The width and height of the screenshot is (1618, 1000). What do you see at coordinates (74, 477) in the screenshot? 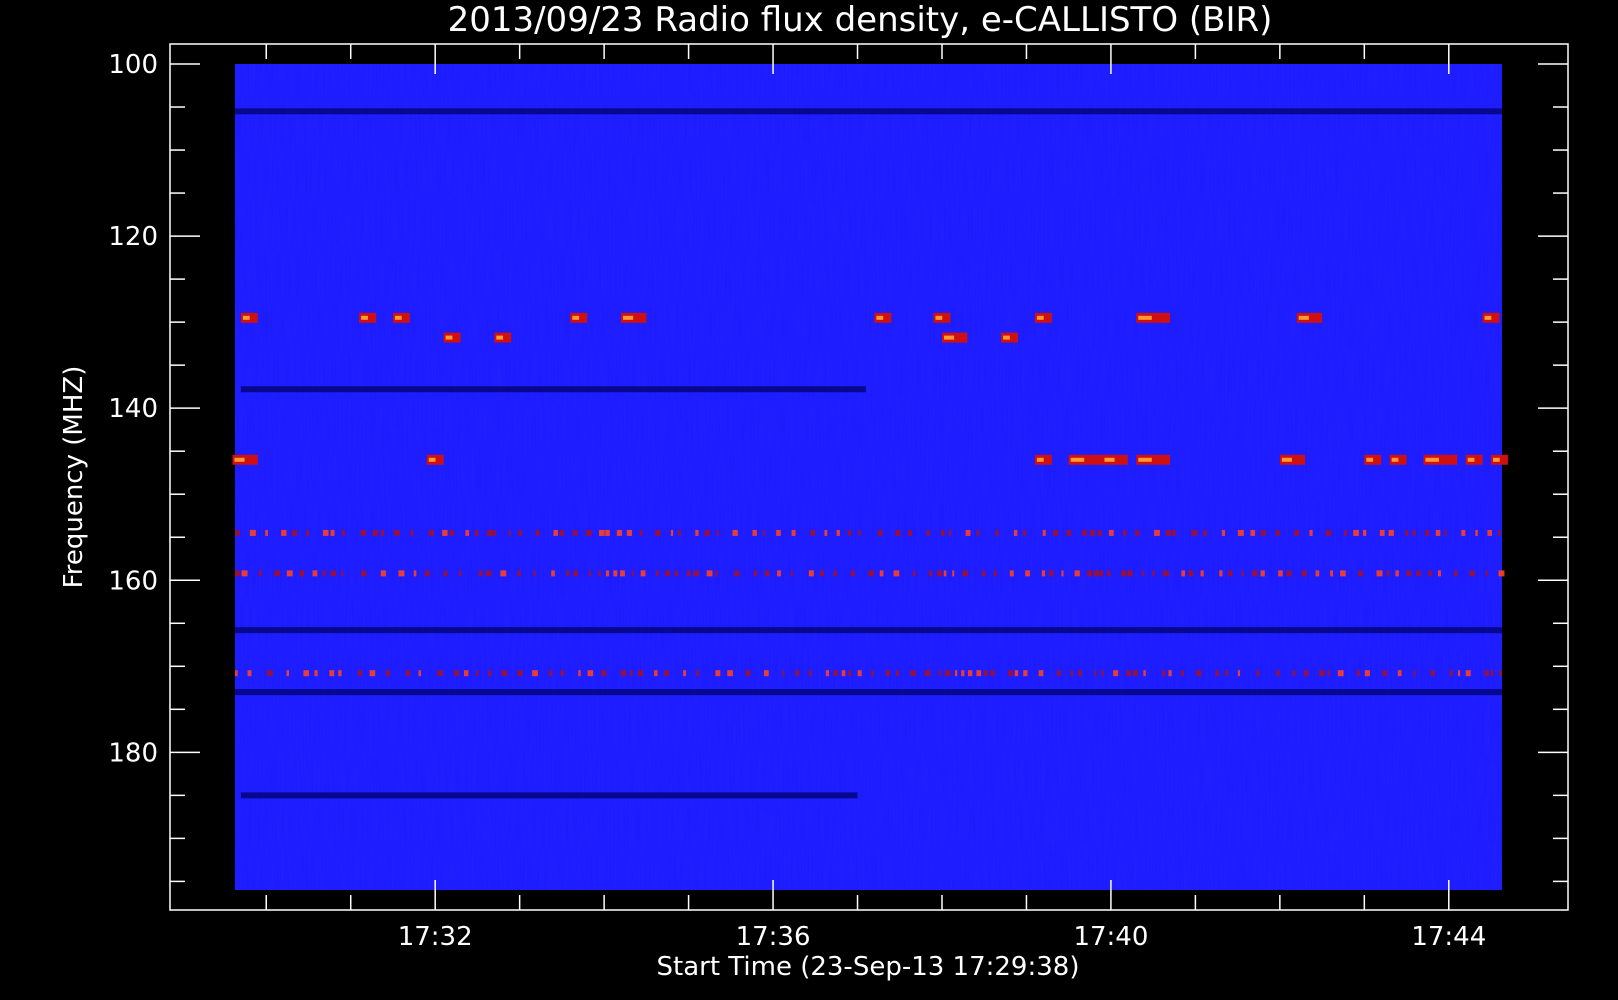
I see `y-axis-label: Frequency (MHZ)` at bounding box center [74, 477].